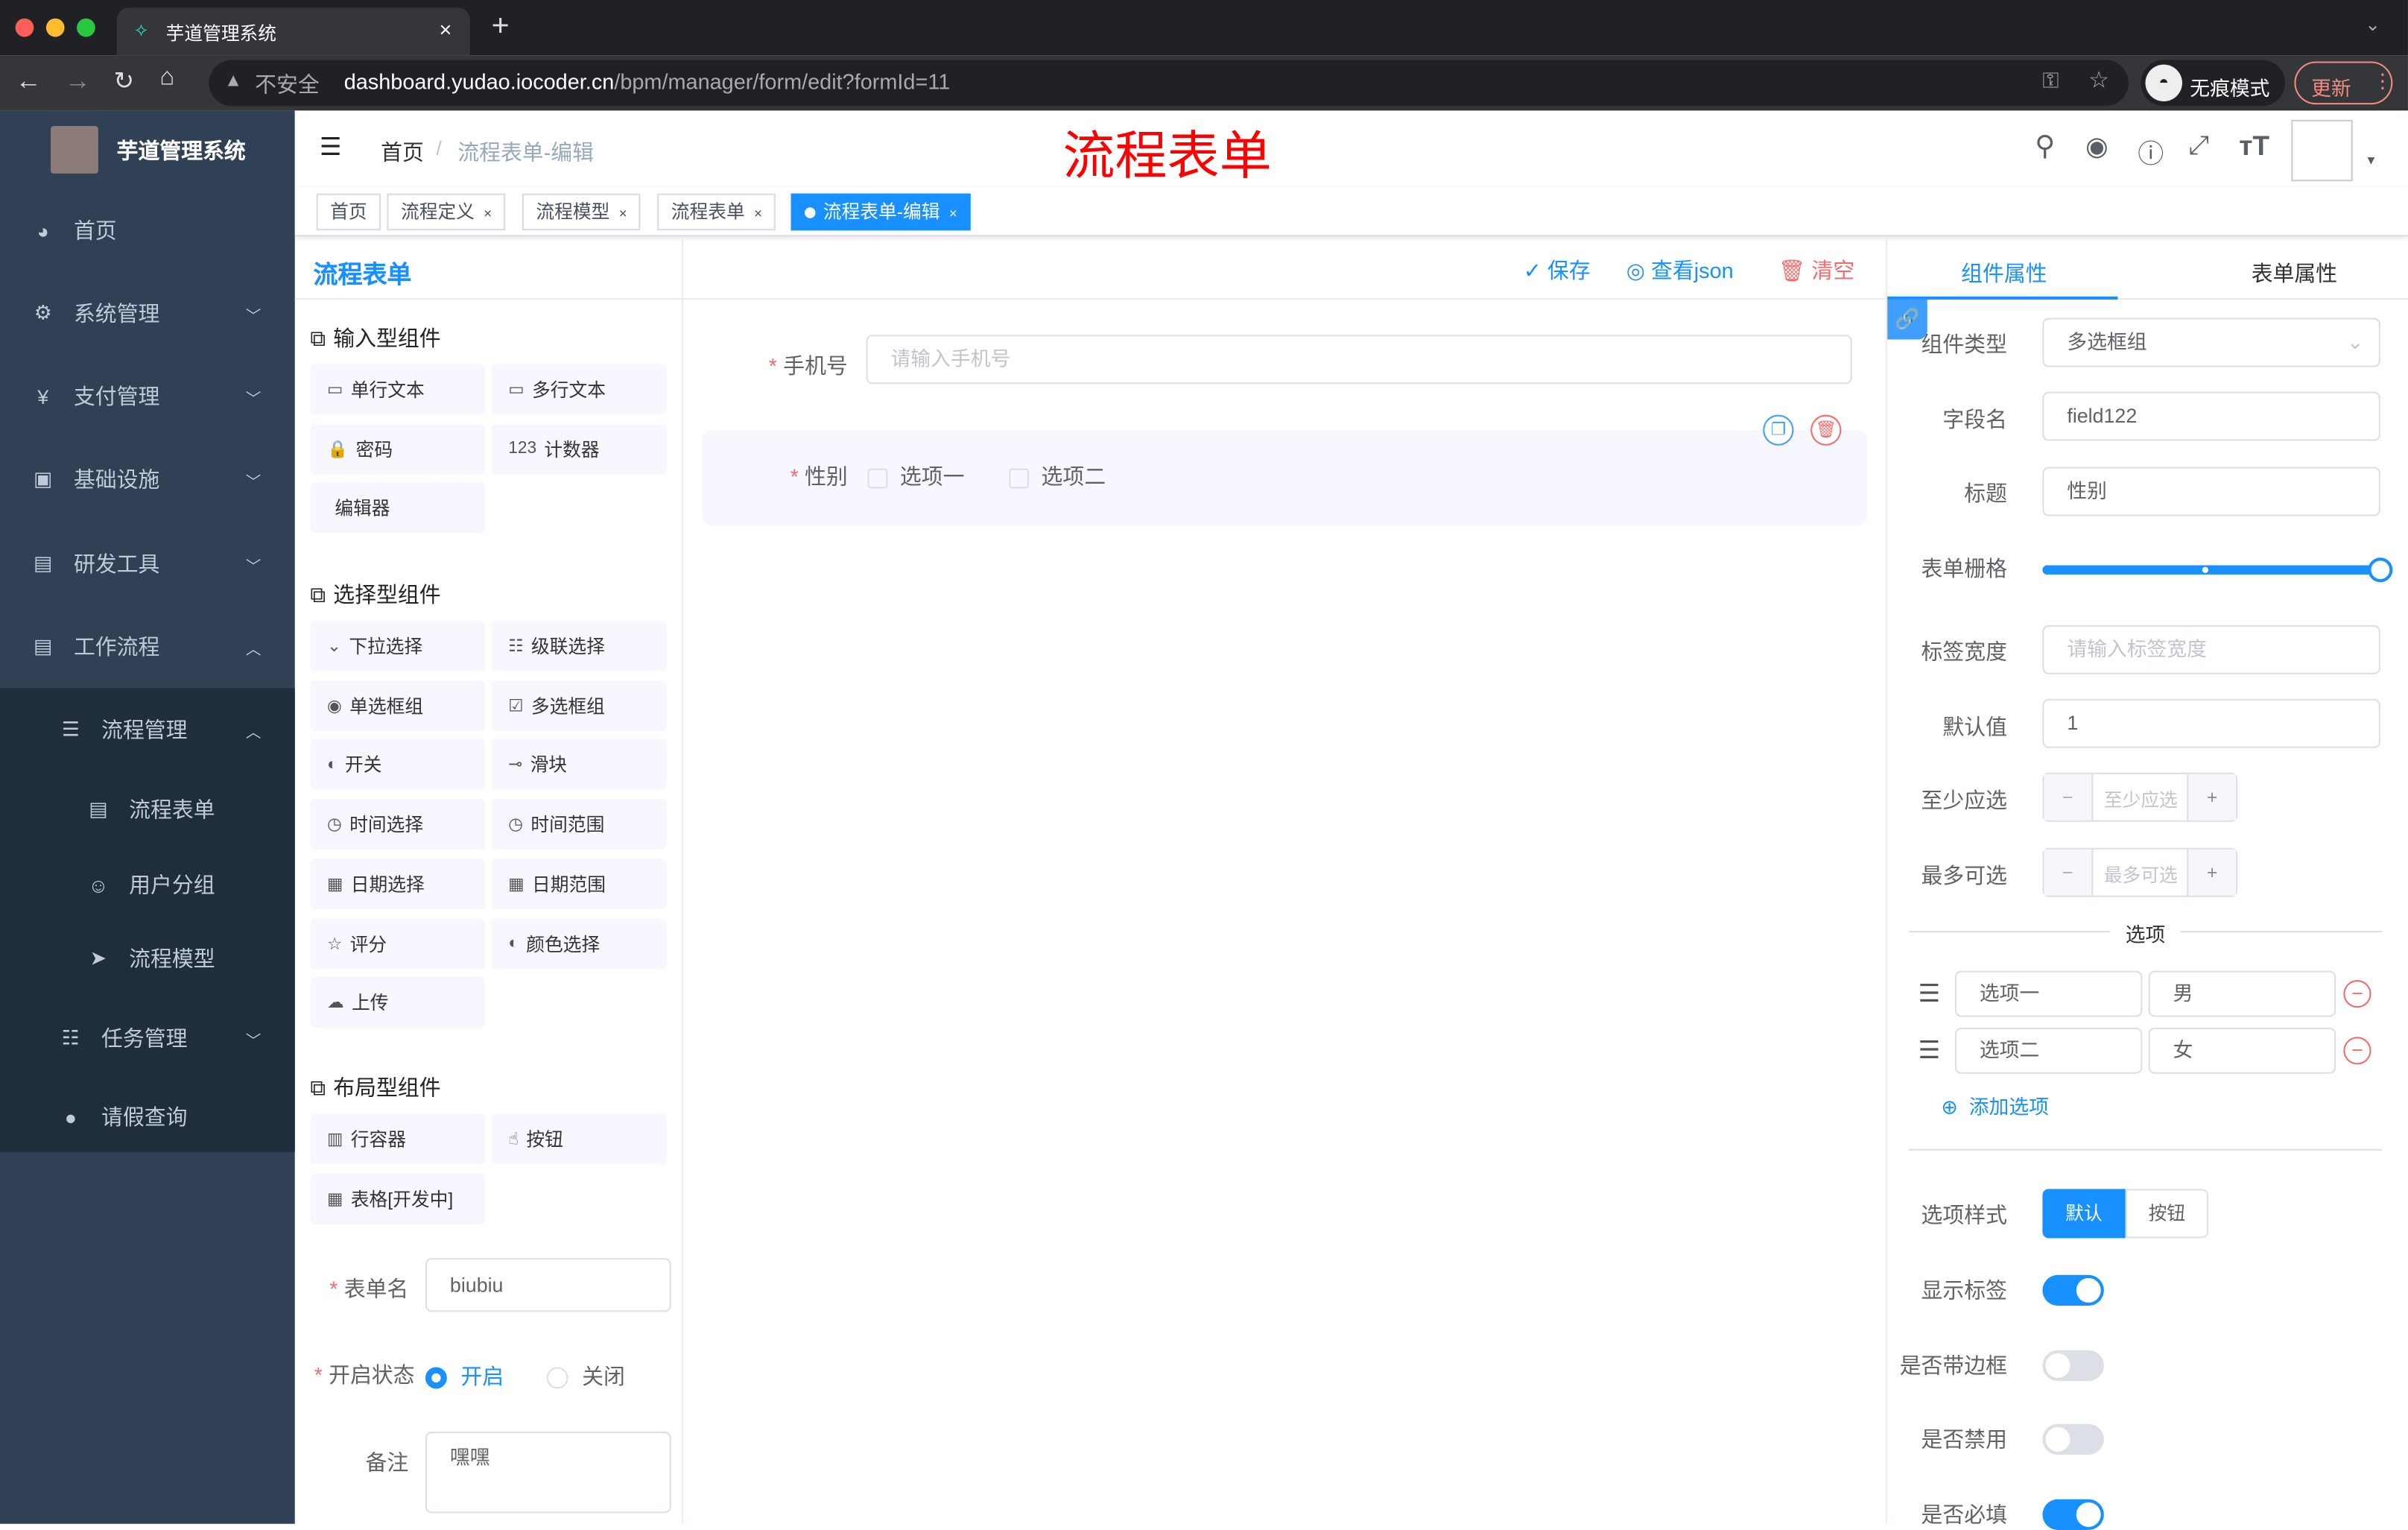 This screenshot has height=1530, width=2408. Describe the element at coordinates (2211, 491) in the screenshot. I see `title-input: 性别` at that location.